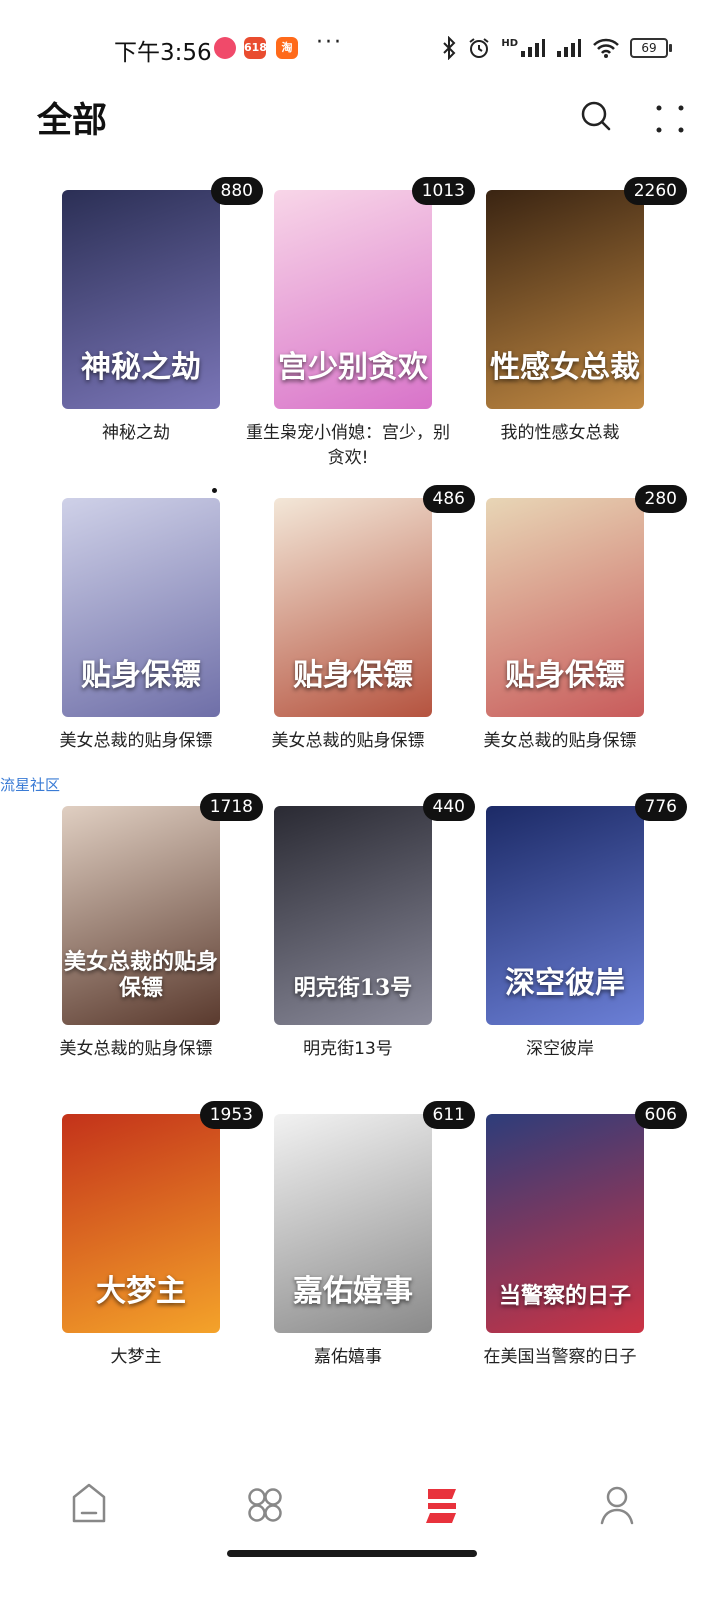 This screenshot has height=1600, width=720. Describe the element at coordinates (353, 299) in the screenshot. I see `book-cover: 宫少别贪欢` at that location.